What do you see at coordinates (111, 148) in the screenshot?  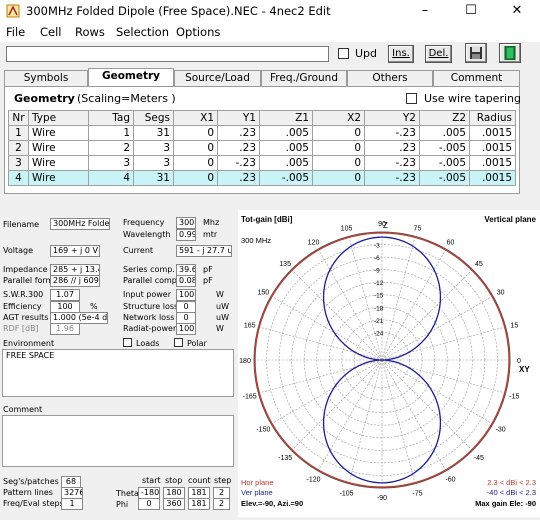 I see `cell-tag: 2` at bounding box center [111, 148].